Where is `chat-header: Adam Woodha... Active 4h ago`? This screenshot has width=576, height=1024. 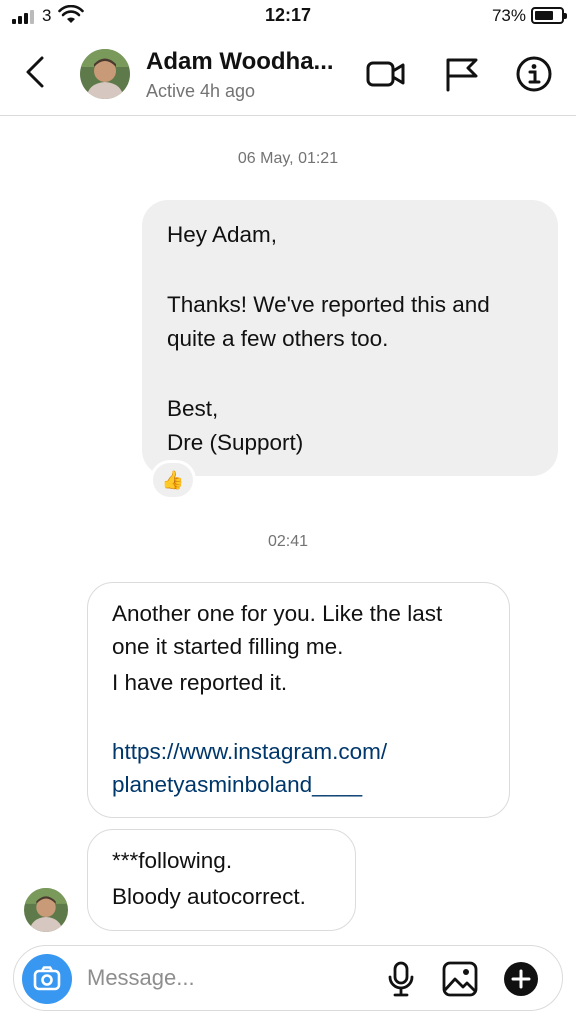 chat-header: Adam Woodha... Active 4h ago is located at coordinates (288, 74).